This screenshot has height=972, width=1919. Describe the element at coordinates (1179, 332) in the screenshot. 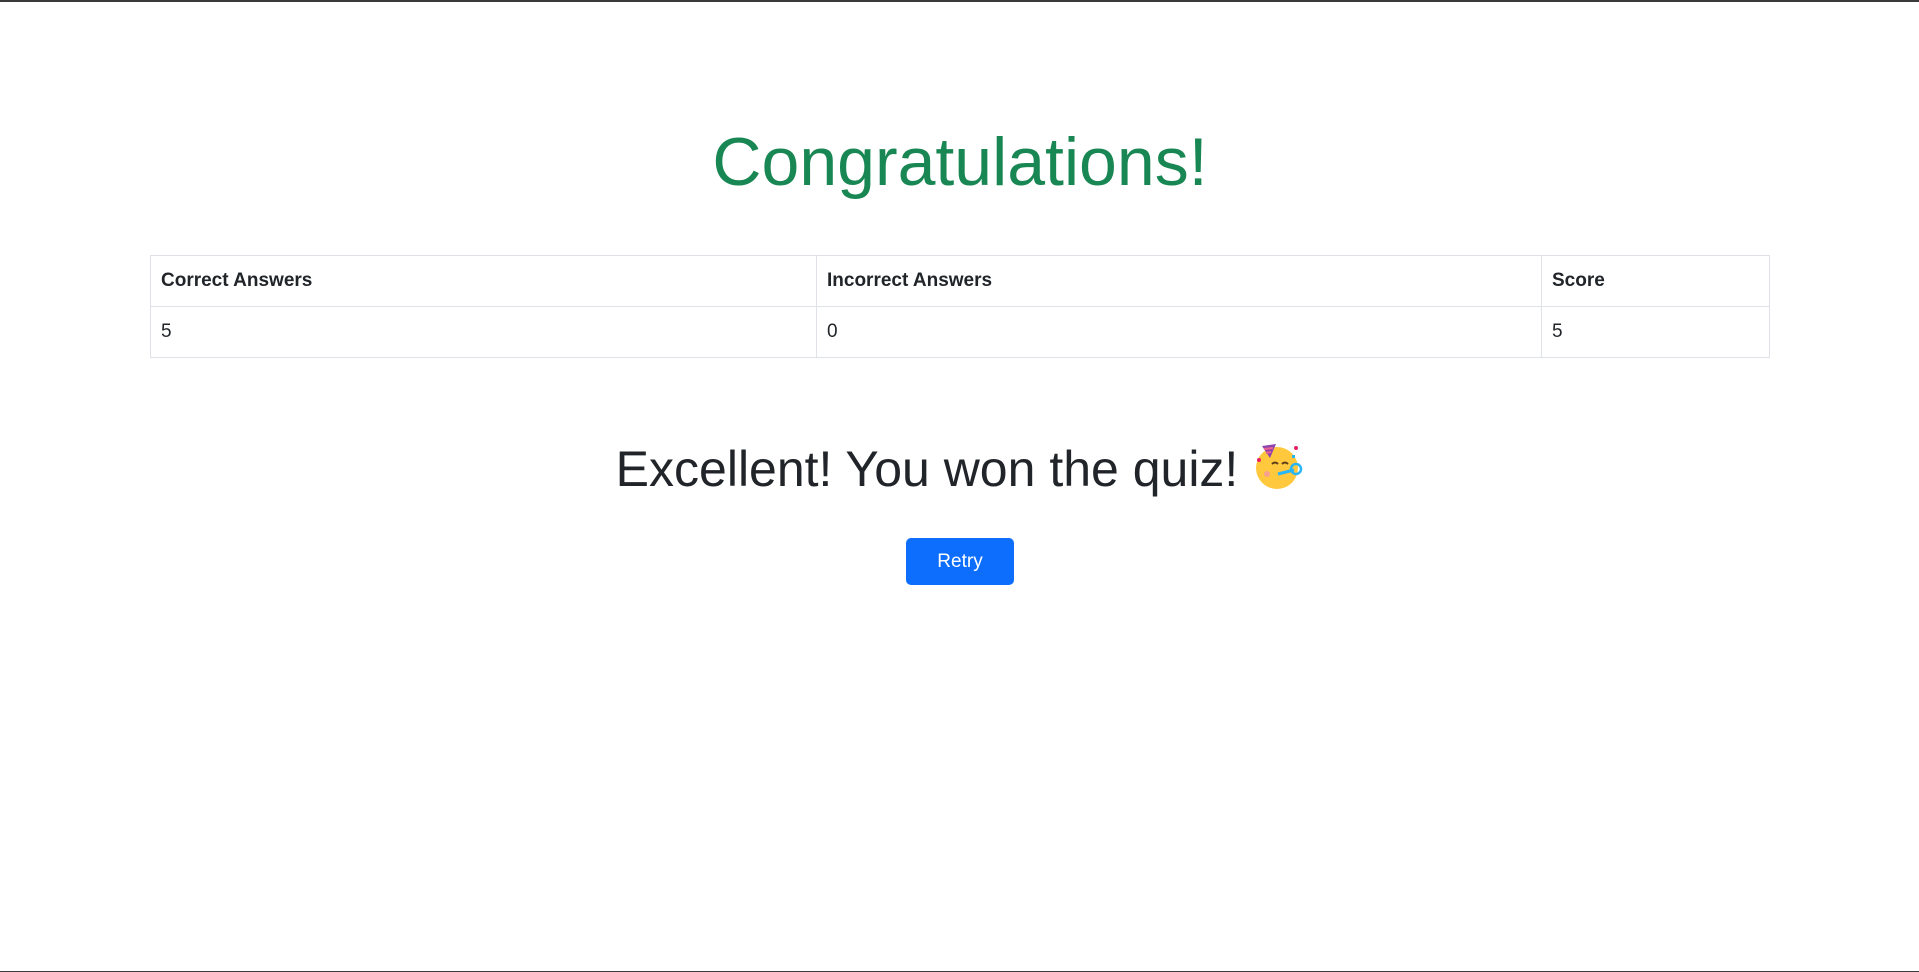

I see `cell-incorrect-answers: 0` at that location.